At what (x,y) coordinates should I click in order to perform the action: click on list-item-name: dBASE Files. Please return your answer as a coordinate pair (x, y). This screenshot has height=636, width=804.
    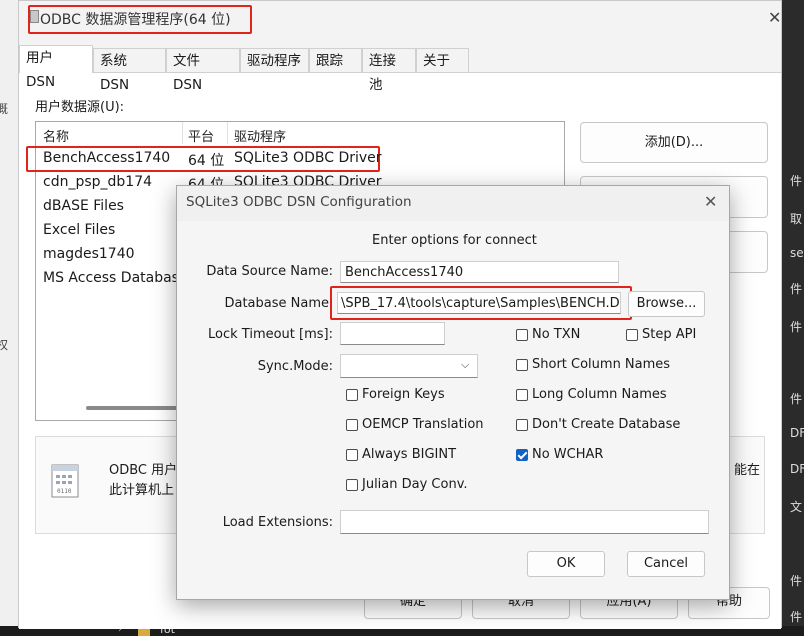
    Looking at the image, I should click on (83, 206).